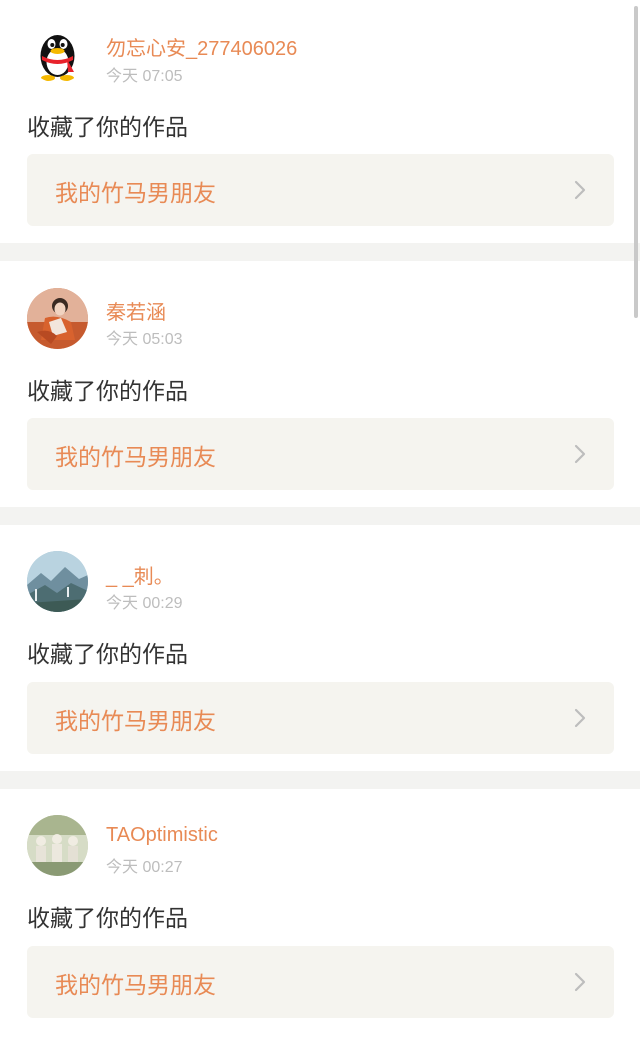  I want to click on group-photo-avatar, so click(57, 845).